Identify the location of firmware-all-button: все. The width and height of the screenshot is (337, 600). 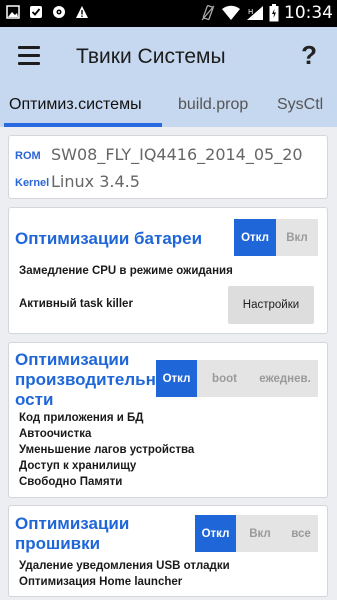
(301, 533).